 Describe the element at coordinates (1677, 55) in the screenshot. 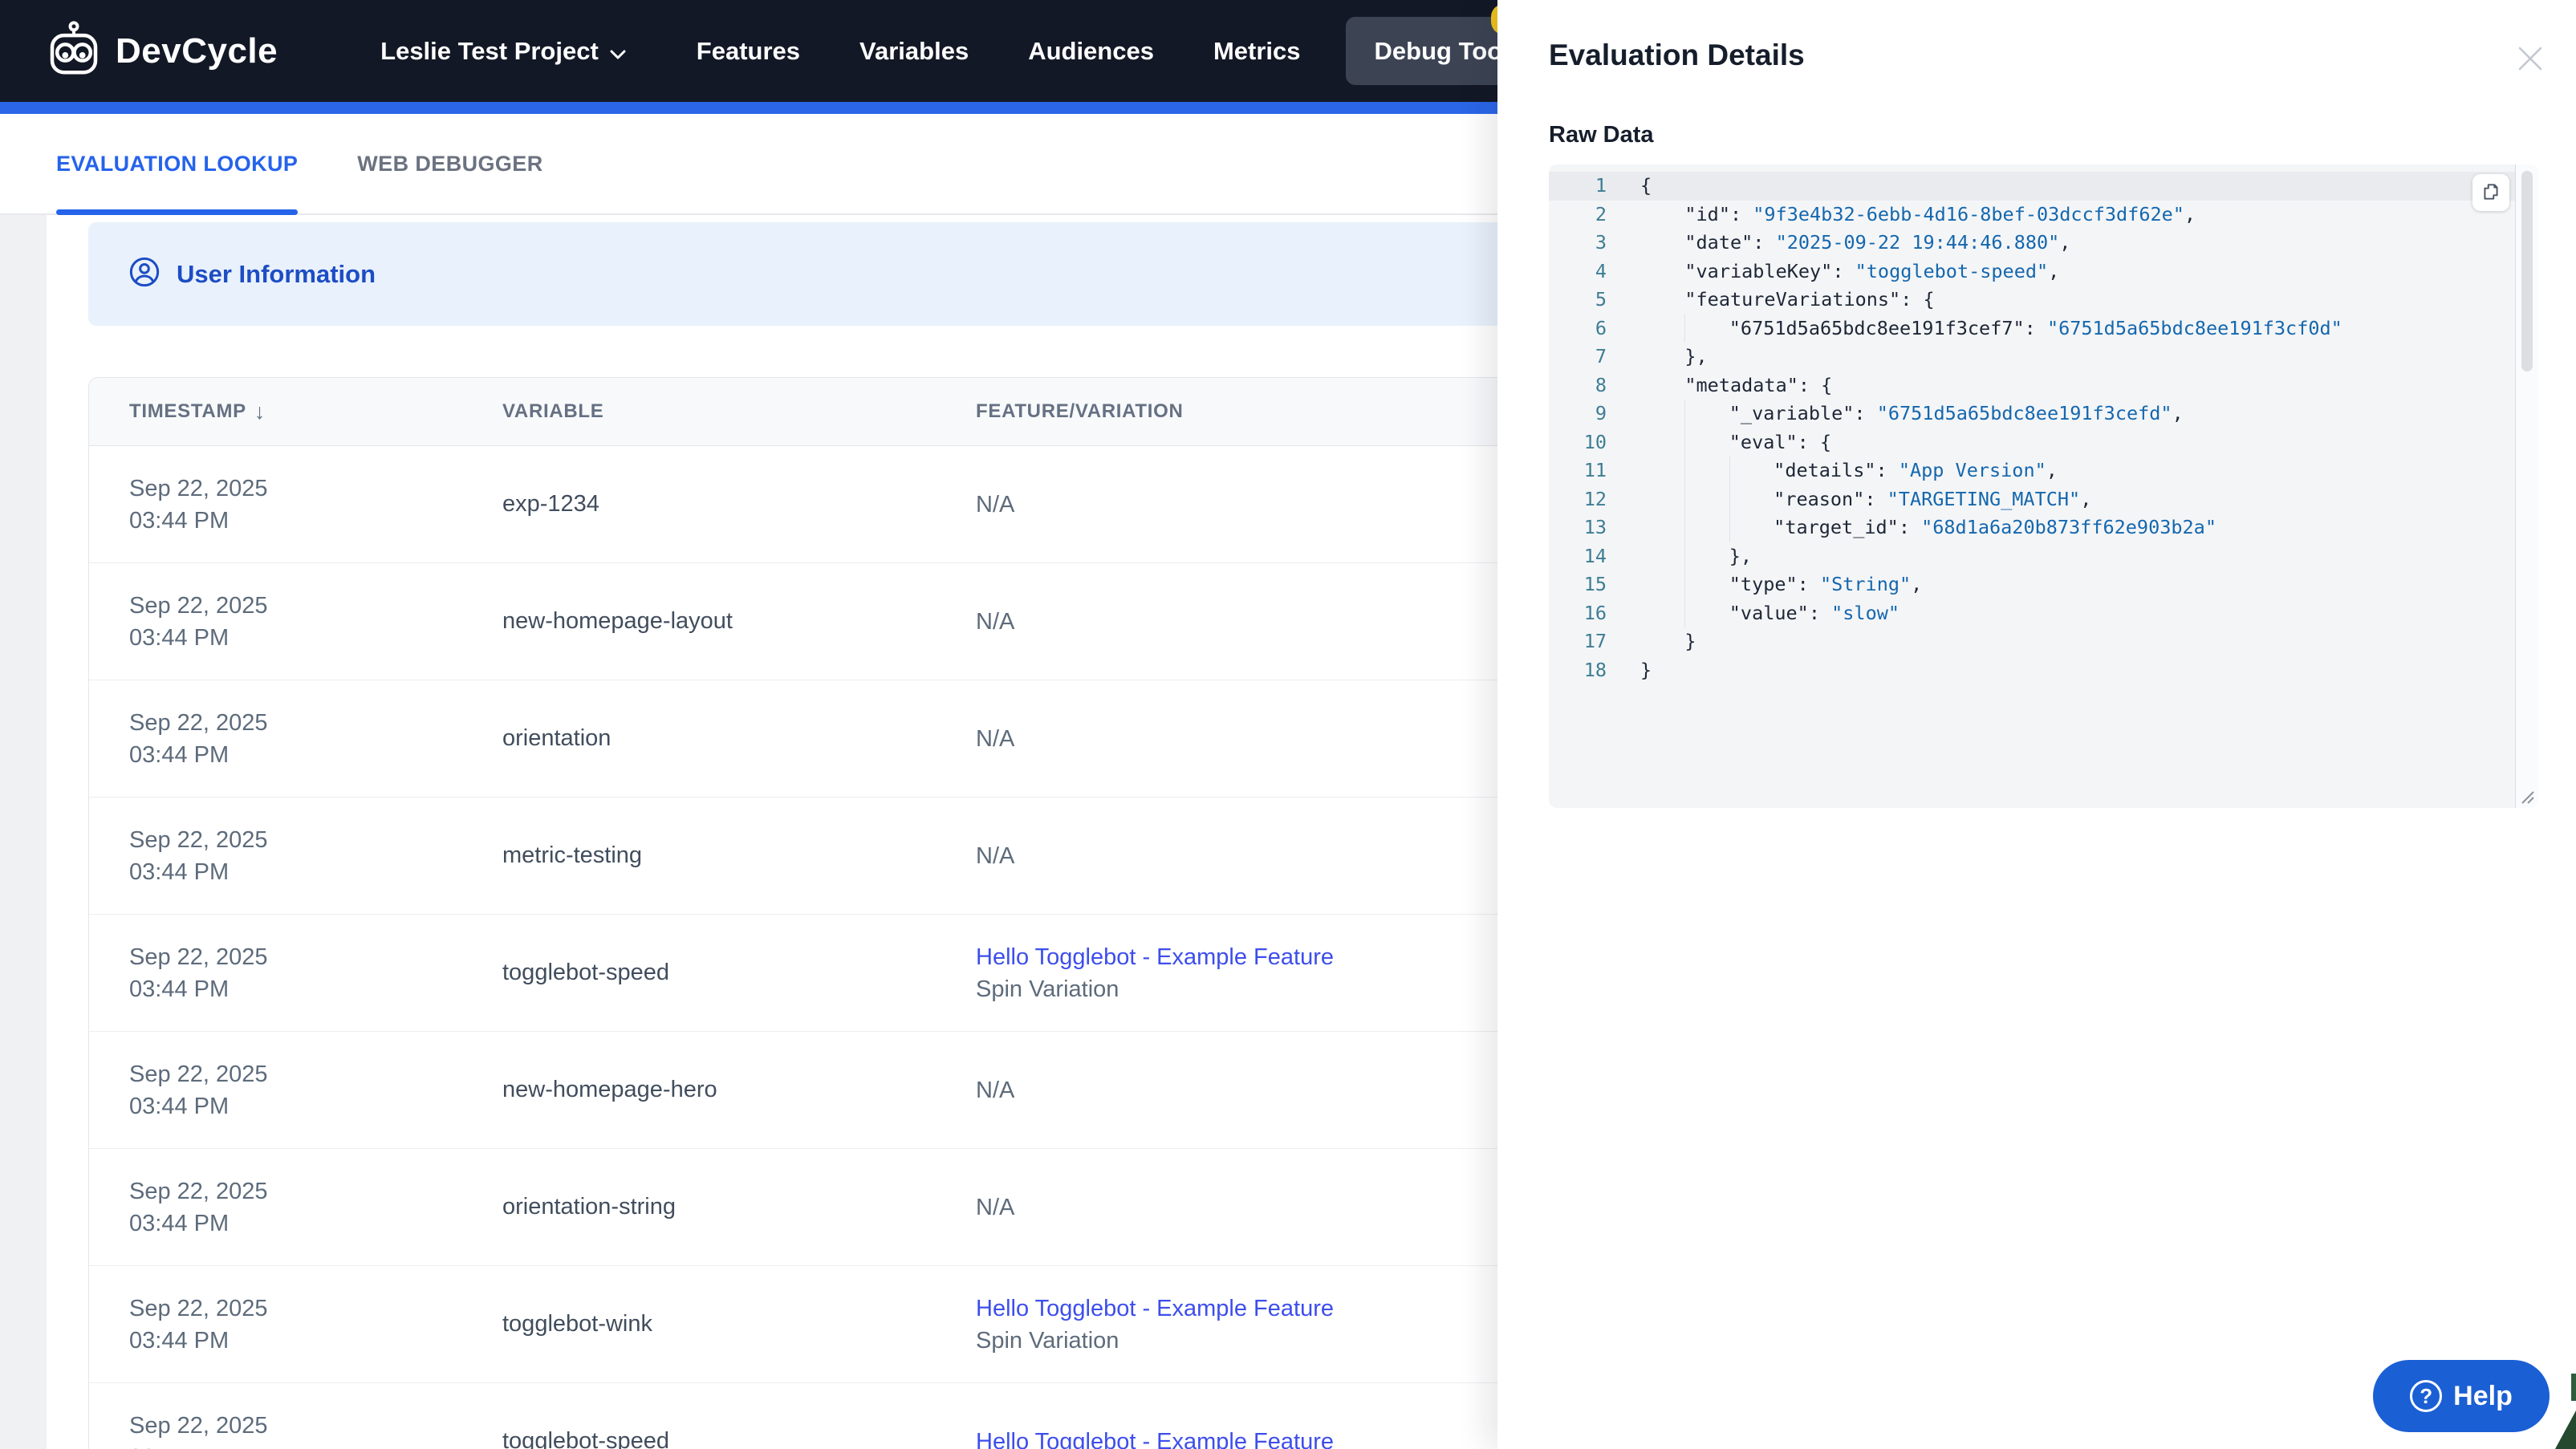

I see `panel-title: Evaluation Details` at that location.